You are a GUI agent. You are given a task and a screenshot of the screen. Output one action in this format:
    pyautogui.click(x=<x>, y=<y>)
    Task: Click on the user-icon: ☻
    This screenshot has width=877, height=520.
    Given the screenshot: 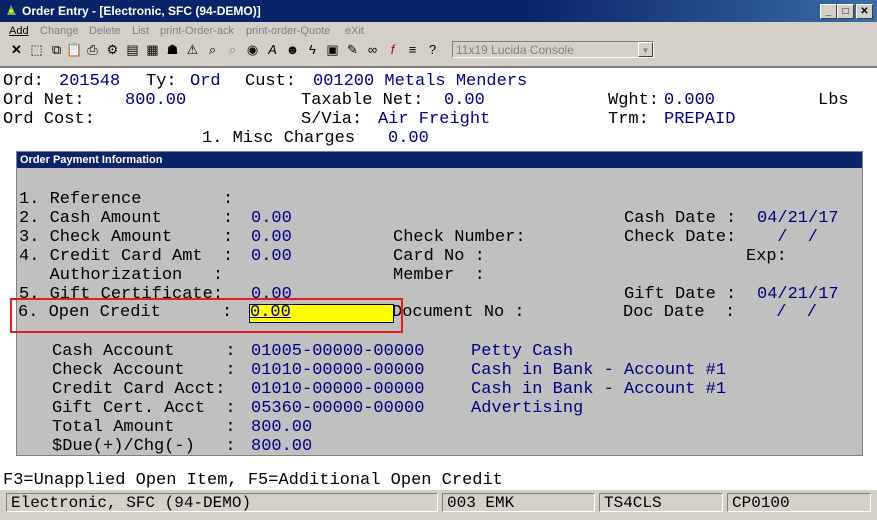 What is the action you would take?
    pyautogui.click(x=292, y=49)
    